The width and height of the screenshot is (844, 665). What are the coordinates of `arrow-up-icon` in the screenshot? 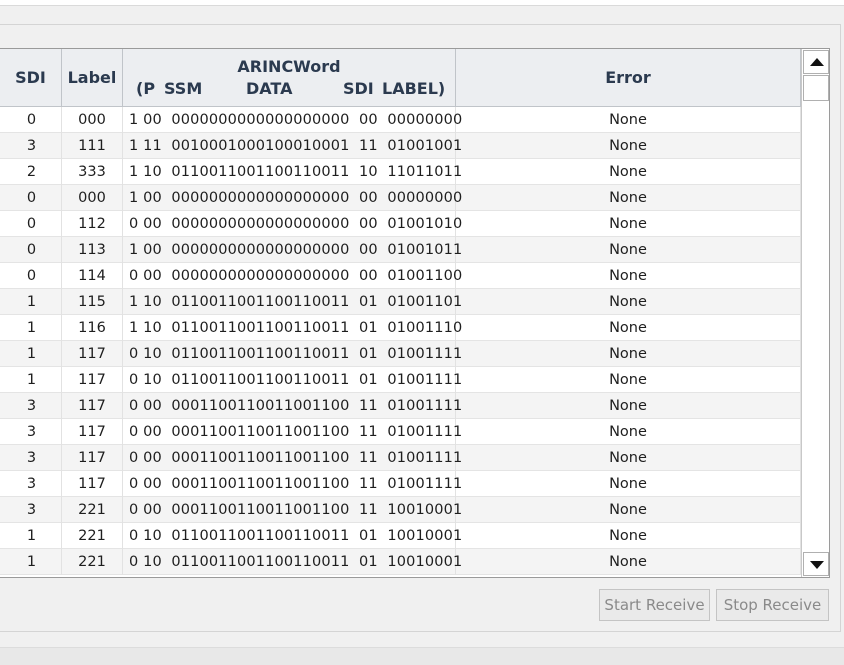 It's located at (817, 62).